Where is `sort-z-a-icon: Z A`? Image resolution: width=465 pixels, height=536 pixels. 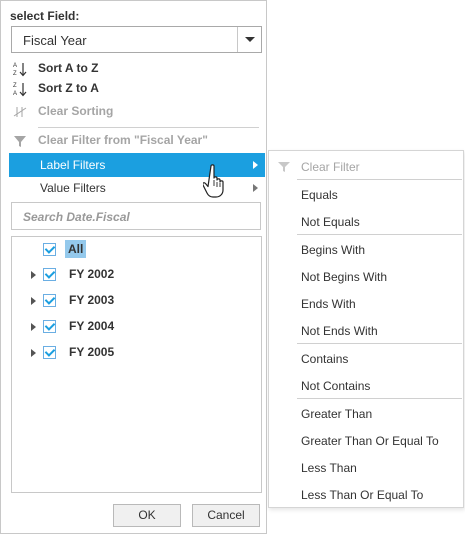
sort-z-a-icon: Z A is located at coordinates (20, 90).